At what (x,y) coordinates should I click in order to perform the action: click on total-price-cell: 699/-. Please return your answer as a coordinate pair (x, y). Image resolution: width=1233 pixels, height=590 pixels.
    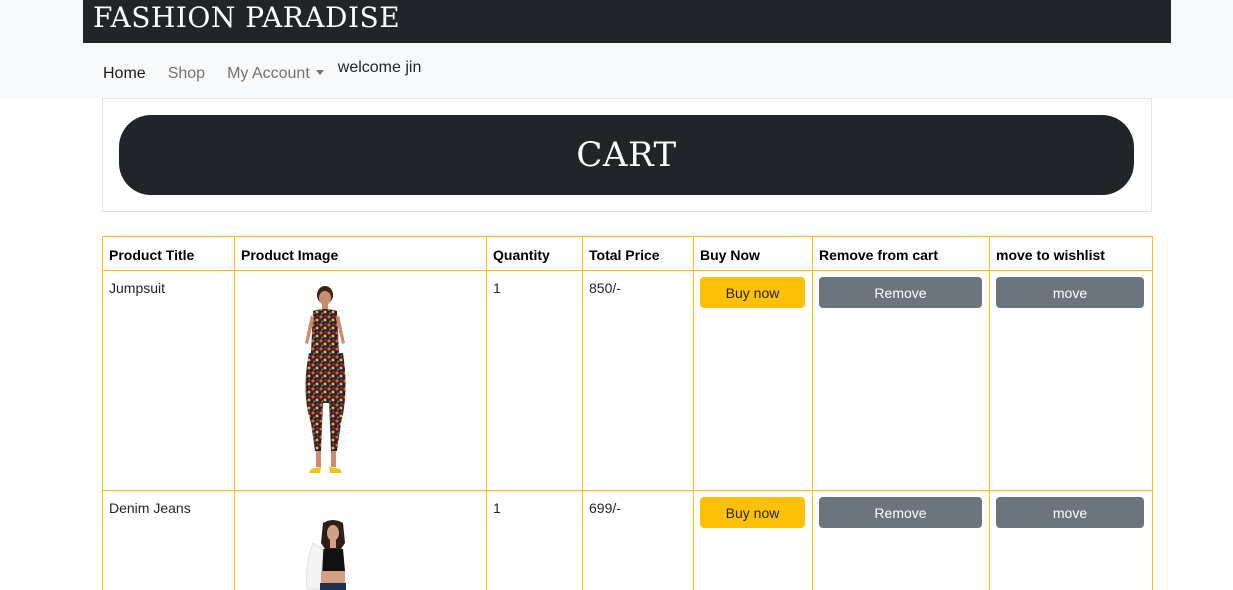
    Looking at the image, I should click on (638, 540).